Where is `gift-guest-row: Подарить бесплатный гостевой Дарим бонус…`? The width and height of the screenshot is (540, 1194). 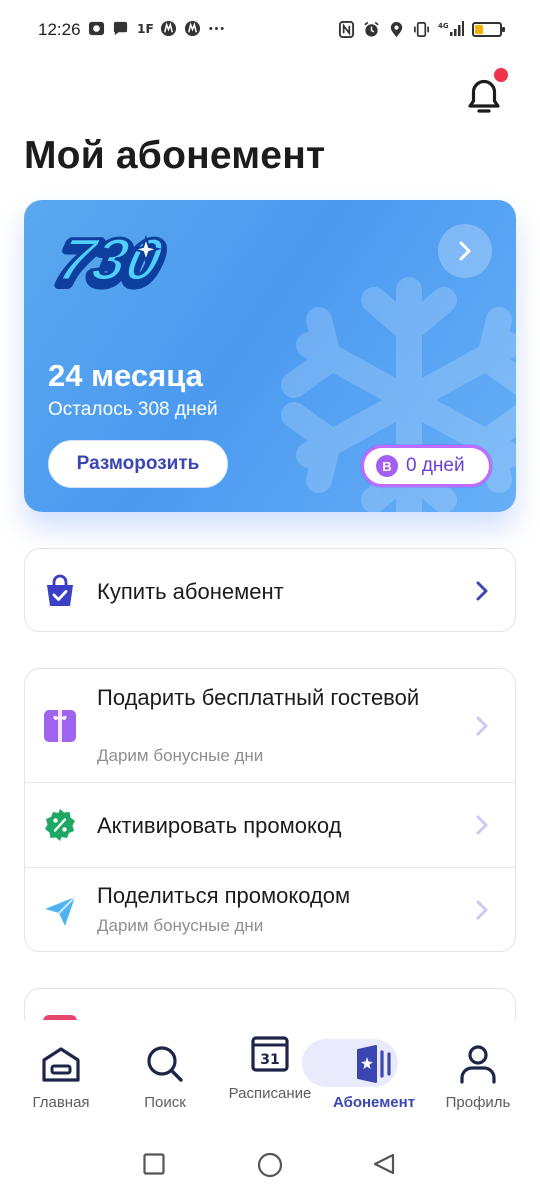
gift-guest-row: Подарить бесплатный гостевой Дарим бонус… is located at coordinates (270, 726).